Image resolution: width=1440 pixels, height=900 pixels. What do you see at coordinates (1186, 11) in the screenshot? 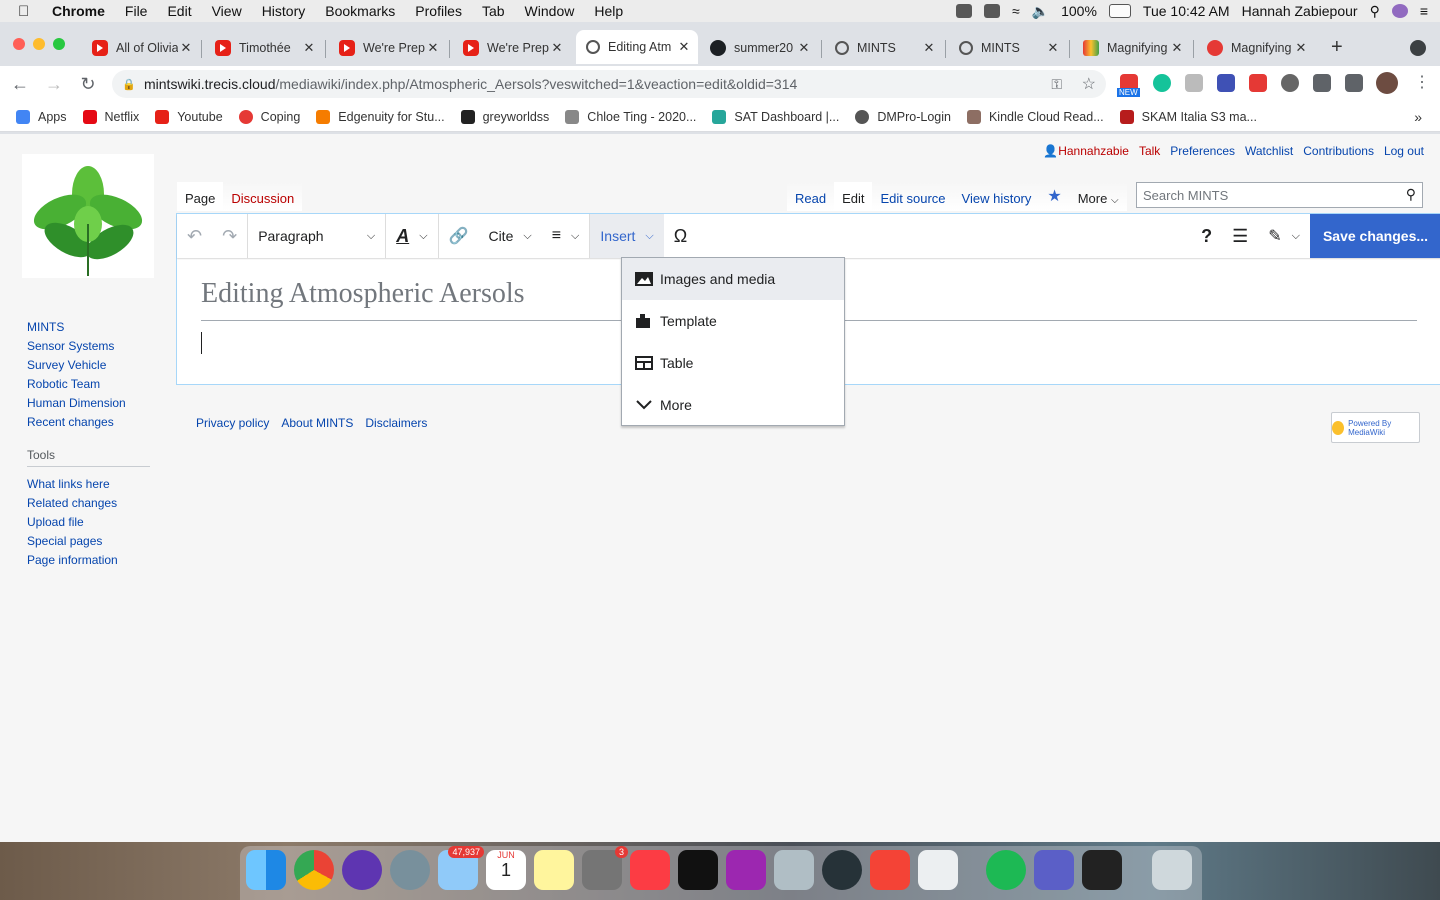
I see `clock: Tue 10:42 AM` at bounding box center [1186, 11].